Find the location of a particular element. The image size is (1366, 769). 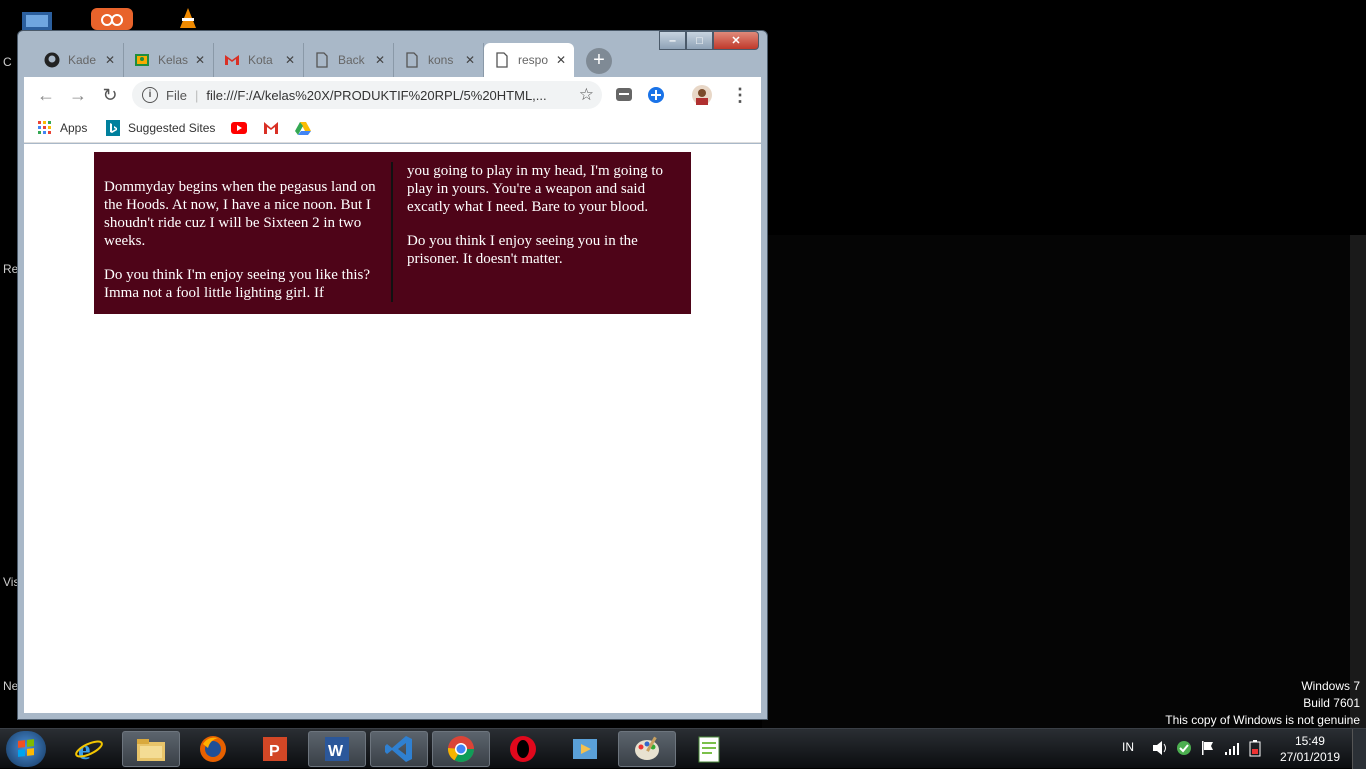

tab-title: Kelas is located at coordinates (173, 60).